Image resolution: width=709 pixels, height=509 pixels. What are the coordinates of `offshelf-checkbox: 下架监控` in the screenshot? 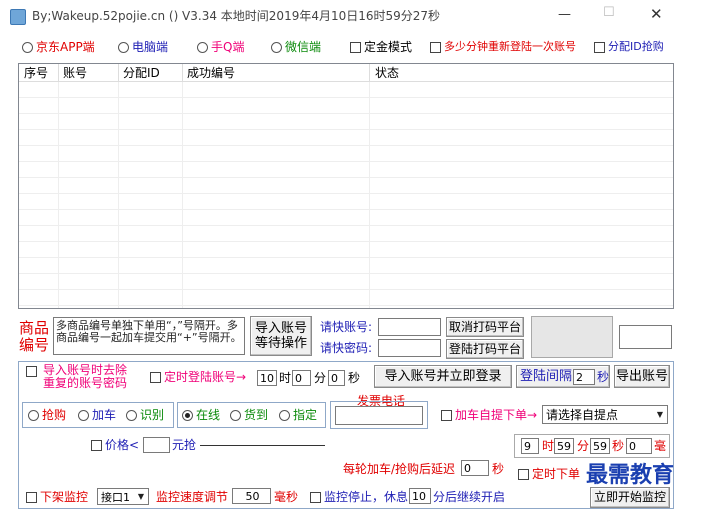 It's located at (57, 497).